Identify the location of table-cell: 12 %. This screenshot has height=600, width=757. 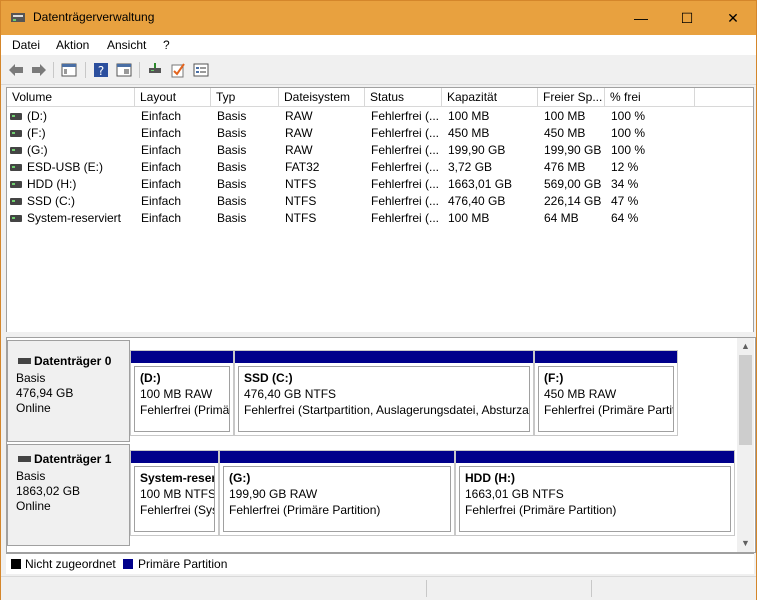
(625, 167).